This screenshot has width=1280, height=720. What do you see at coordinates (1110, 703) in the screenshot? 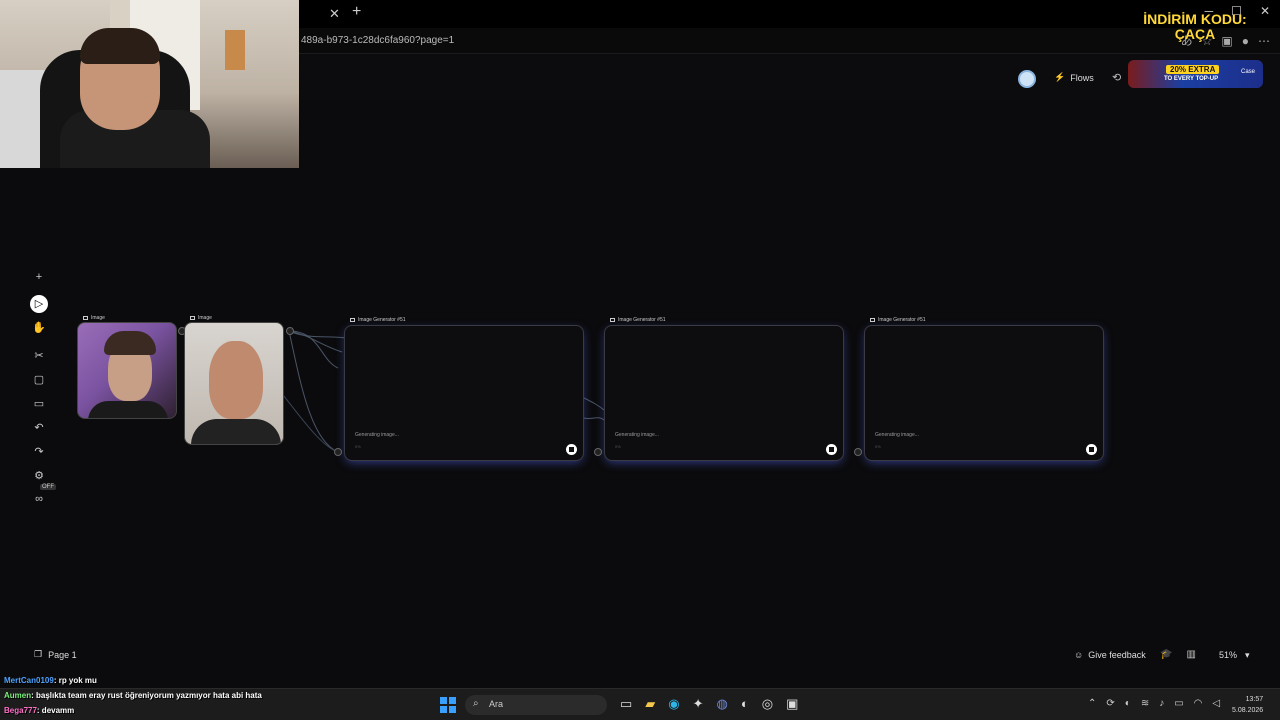
I see `sync-icon: ⟳` at bounding box center [1110, 703].